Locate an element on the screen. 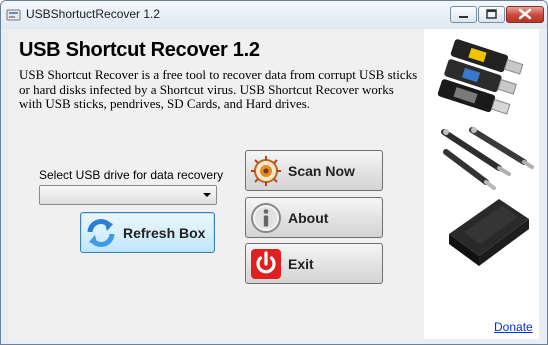 The width and height of the screenshot is (548, 345). usb-sticks-image is located at coordinates (480, 77).